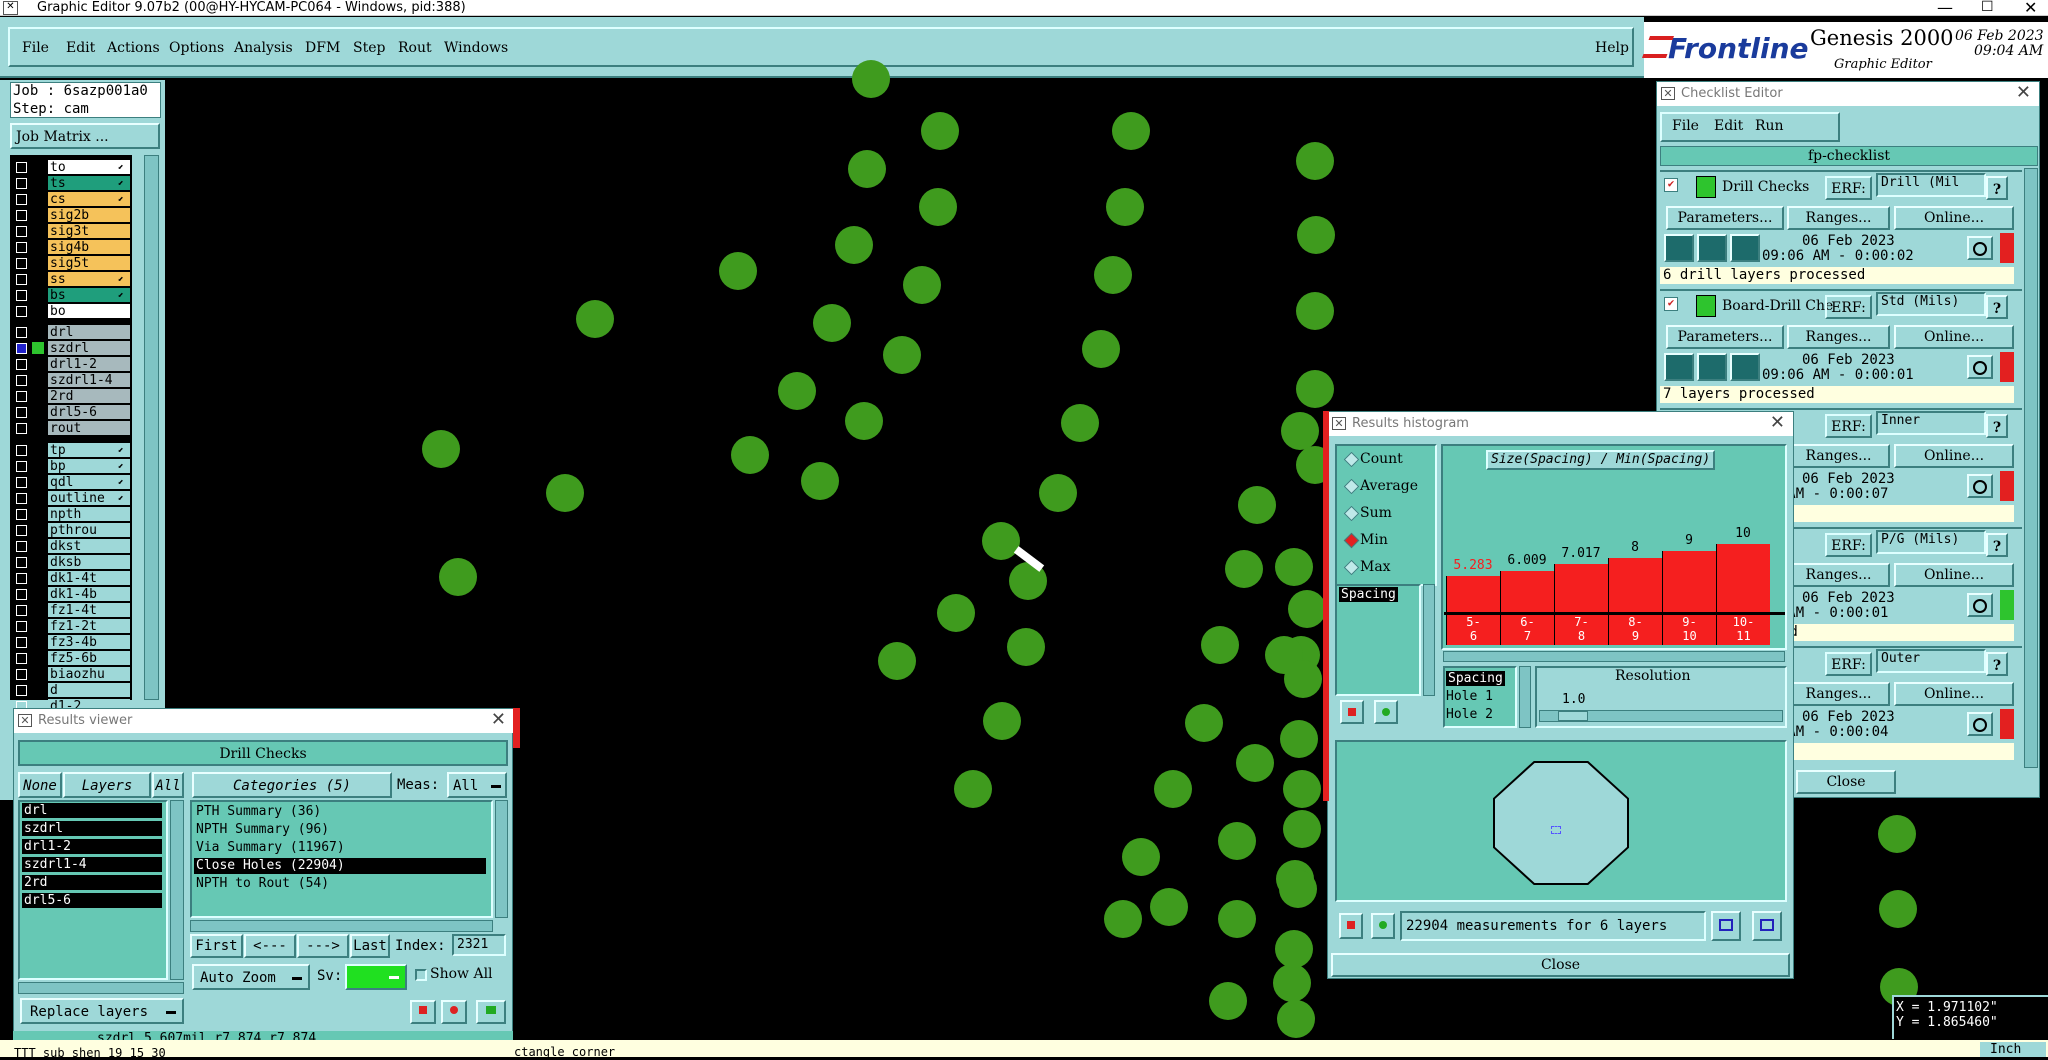 The width and height of the screenshot is (2048, 1060). I want to click on layer-row: sig3t, so click(73, 231).